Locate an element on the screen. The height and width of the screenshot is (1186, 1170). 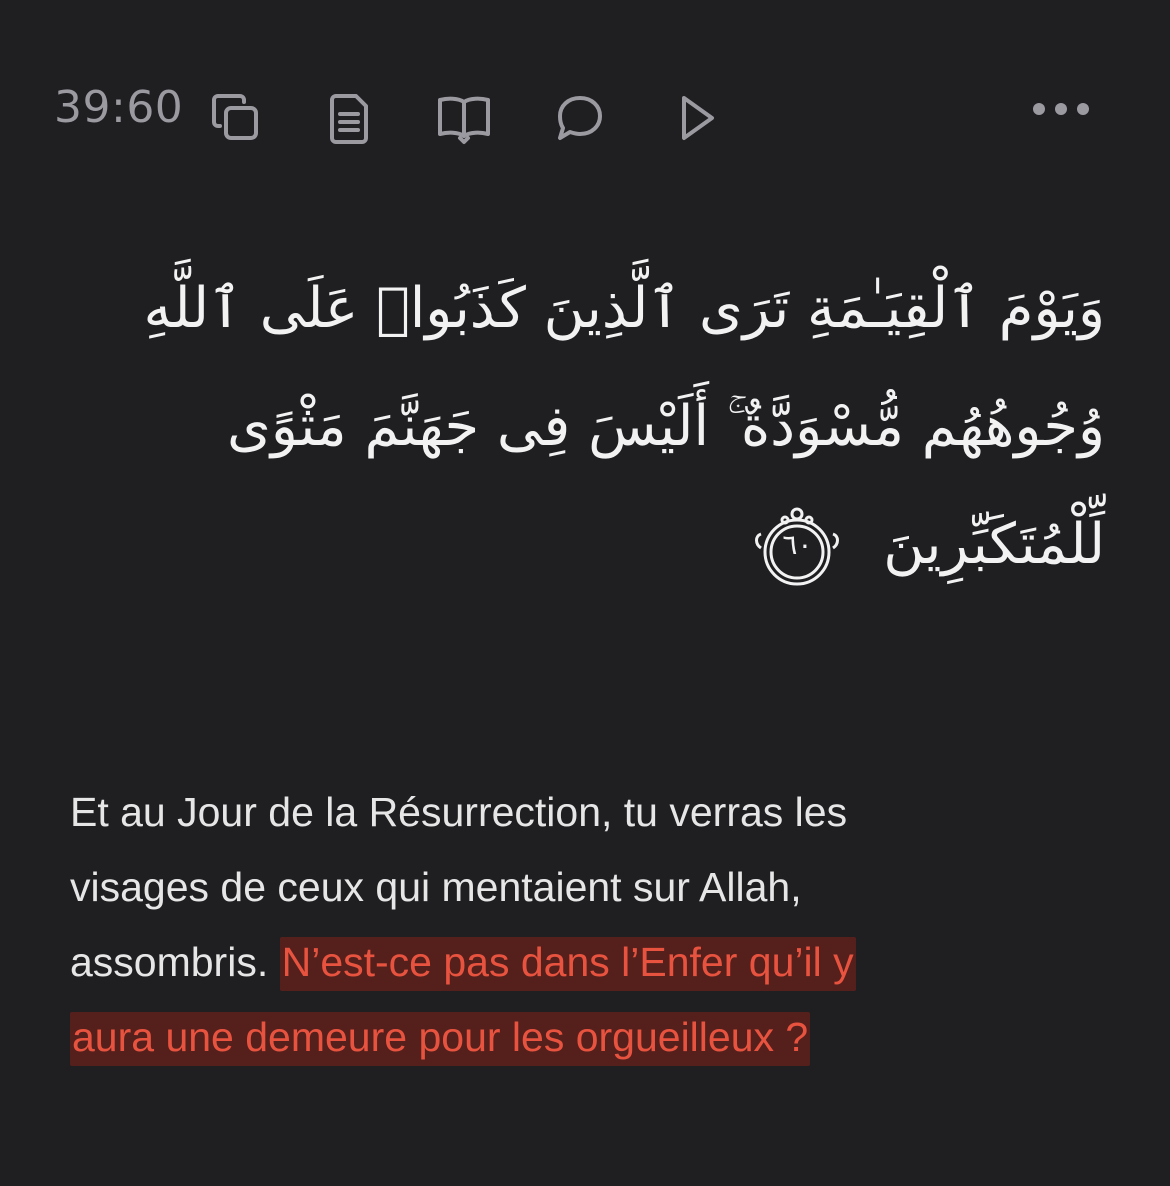
arabic-line-3: لِّلْمُتَكَبِّرِينَ ٦٠ is located at coordinates (602, 545).